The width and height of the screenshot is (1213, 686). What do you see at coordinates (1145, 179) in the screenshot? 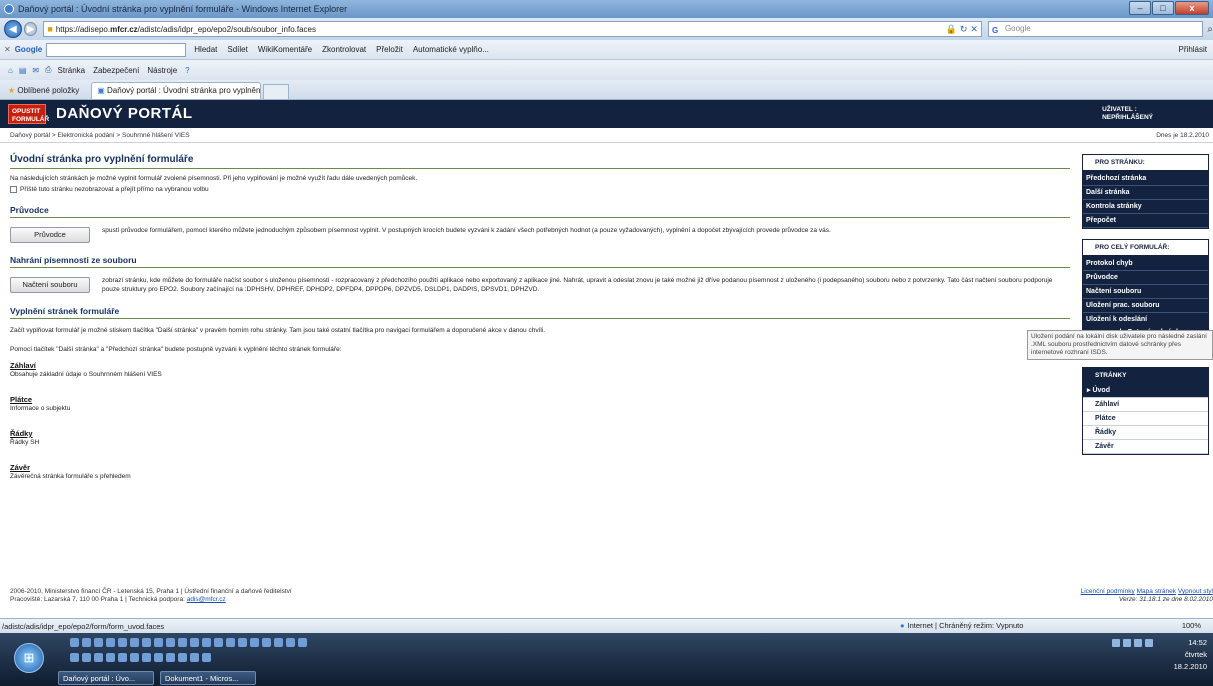
I see `prev-page-button: Předchozí stránka` at bounding box center [1145, 179].